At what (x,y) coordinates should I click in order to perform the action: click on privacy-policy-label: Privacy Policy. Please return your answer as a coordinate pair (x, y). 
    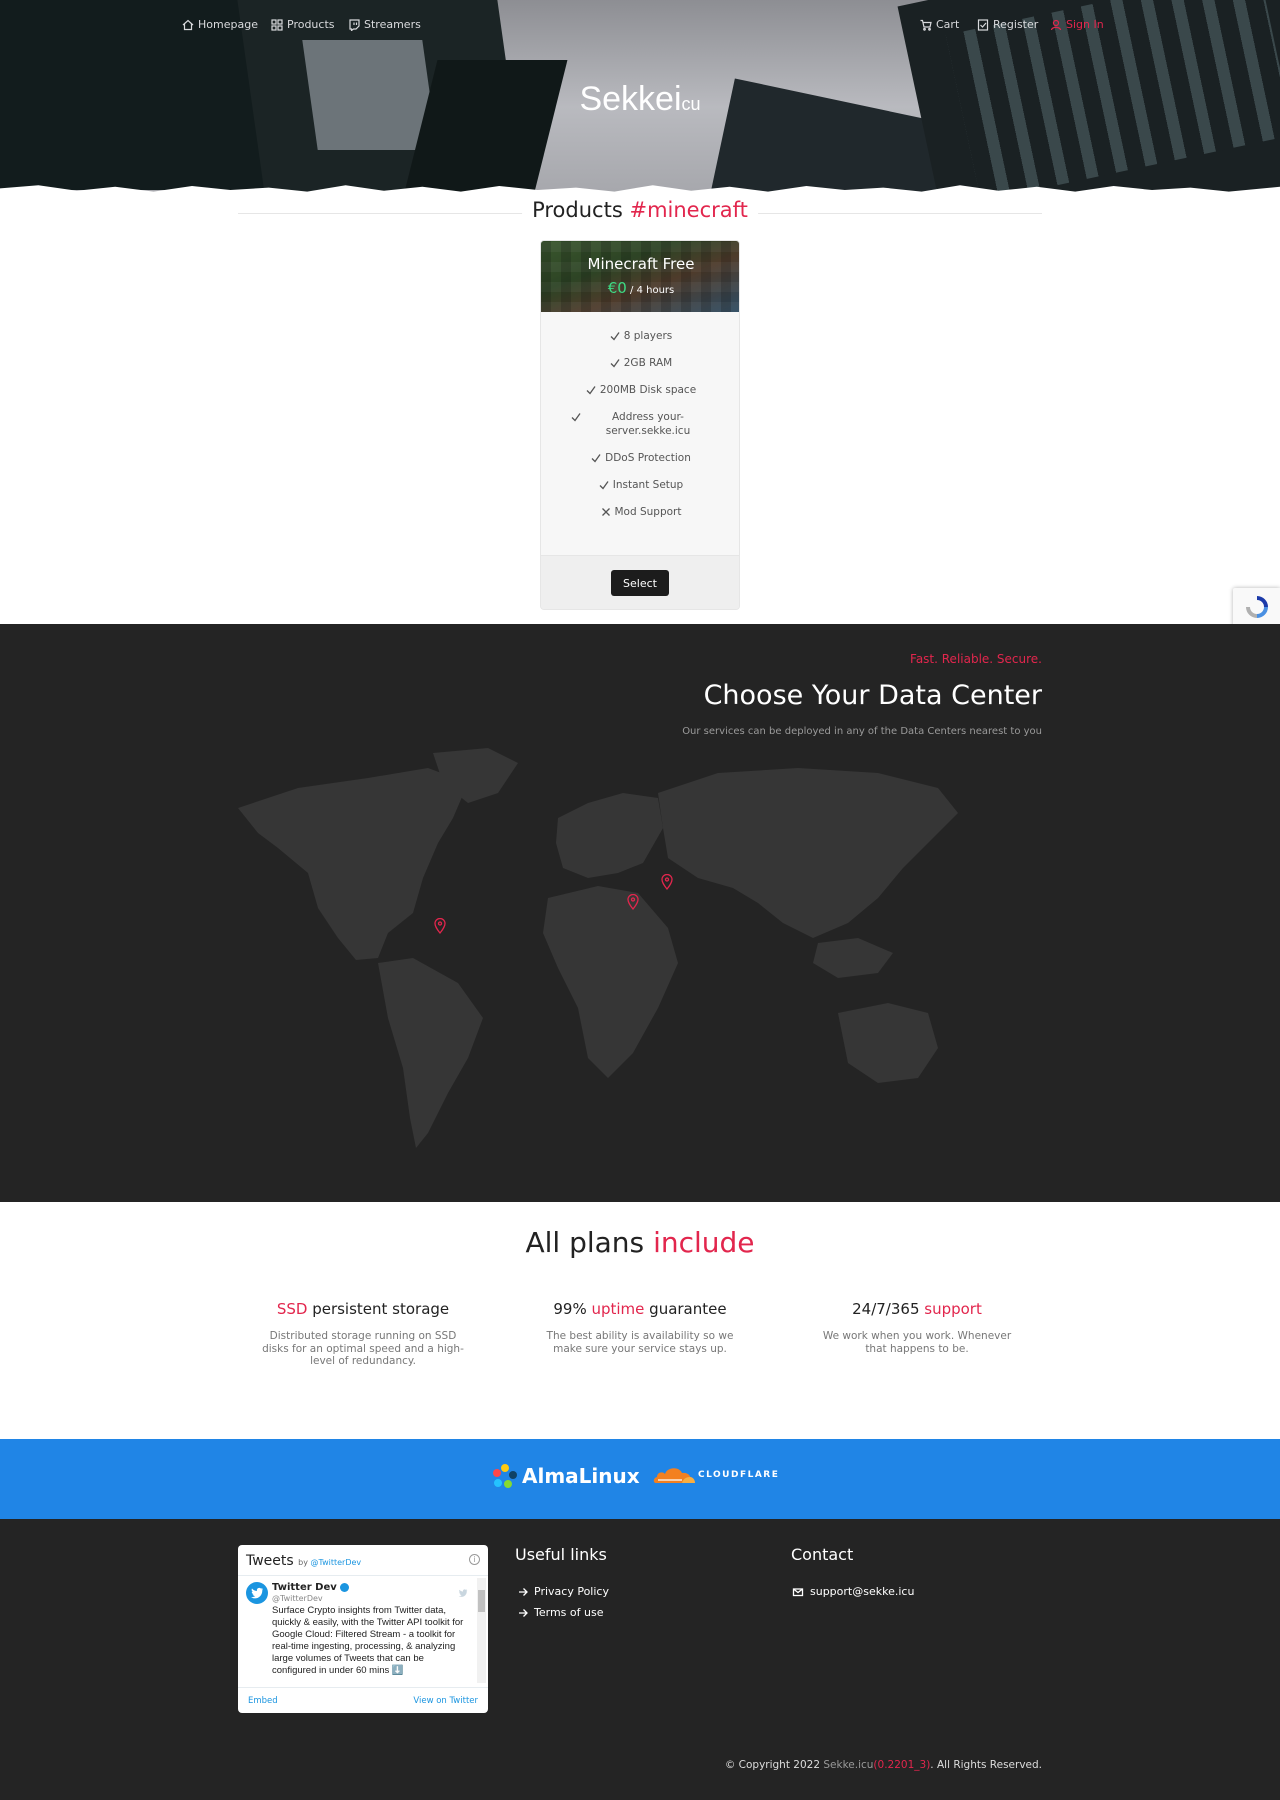
    Looking at the image, I should click on (571, 1591).